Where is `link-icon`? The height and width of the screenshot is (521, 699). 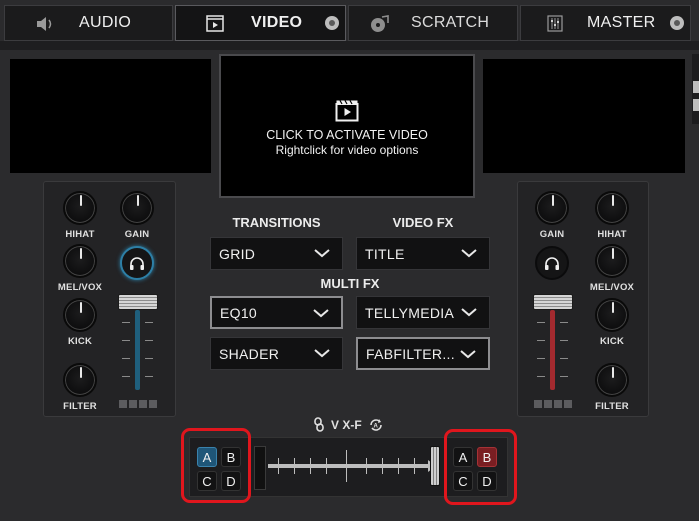
link-icon is located at coordinates (319, 424).